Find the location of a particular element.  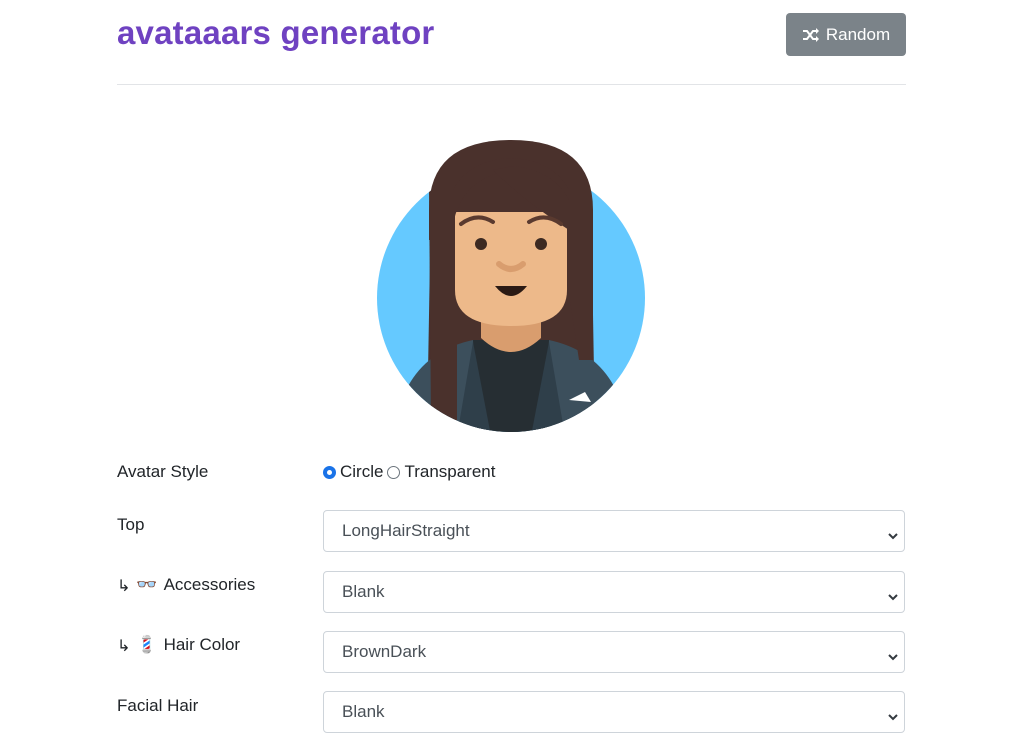

facial-hair-label: Facial Hair is located at coordinates (157, 706).